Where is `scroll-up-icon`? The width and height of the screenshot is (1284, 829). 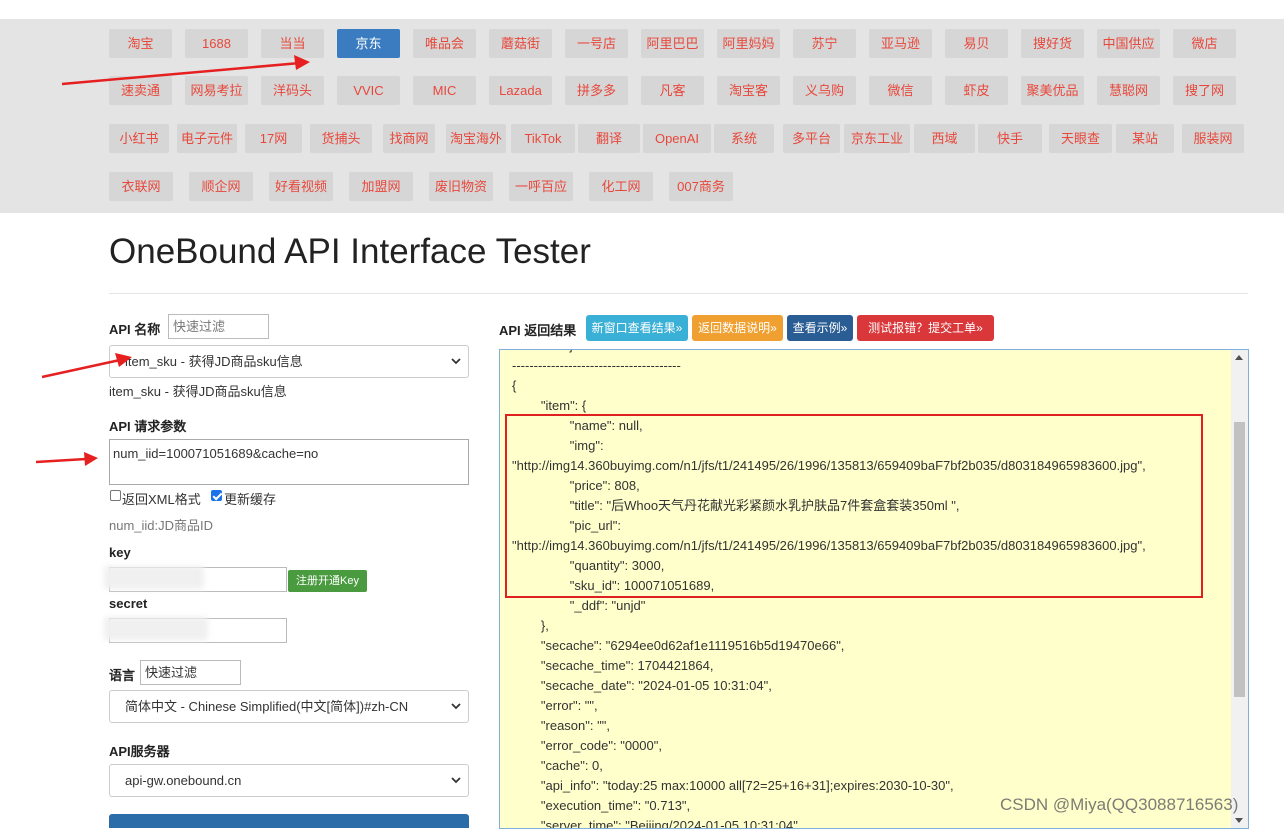 scroll-up-icon is located at coordinates (1239, 357).